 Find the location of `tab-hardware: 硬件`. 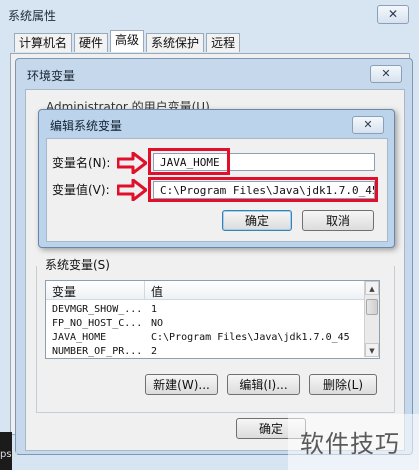

tab-hardware: 硬件 is located at coordinates (91, 42).